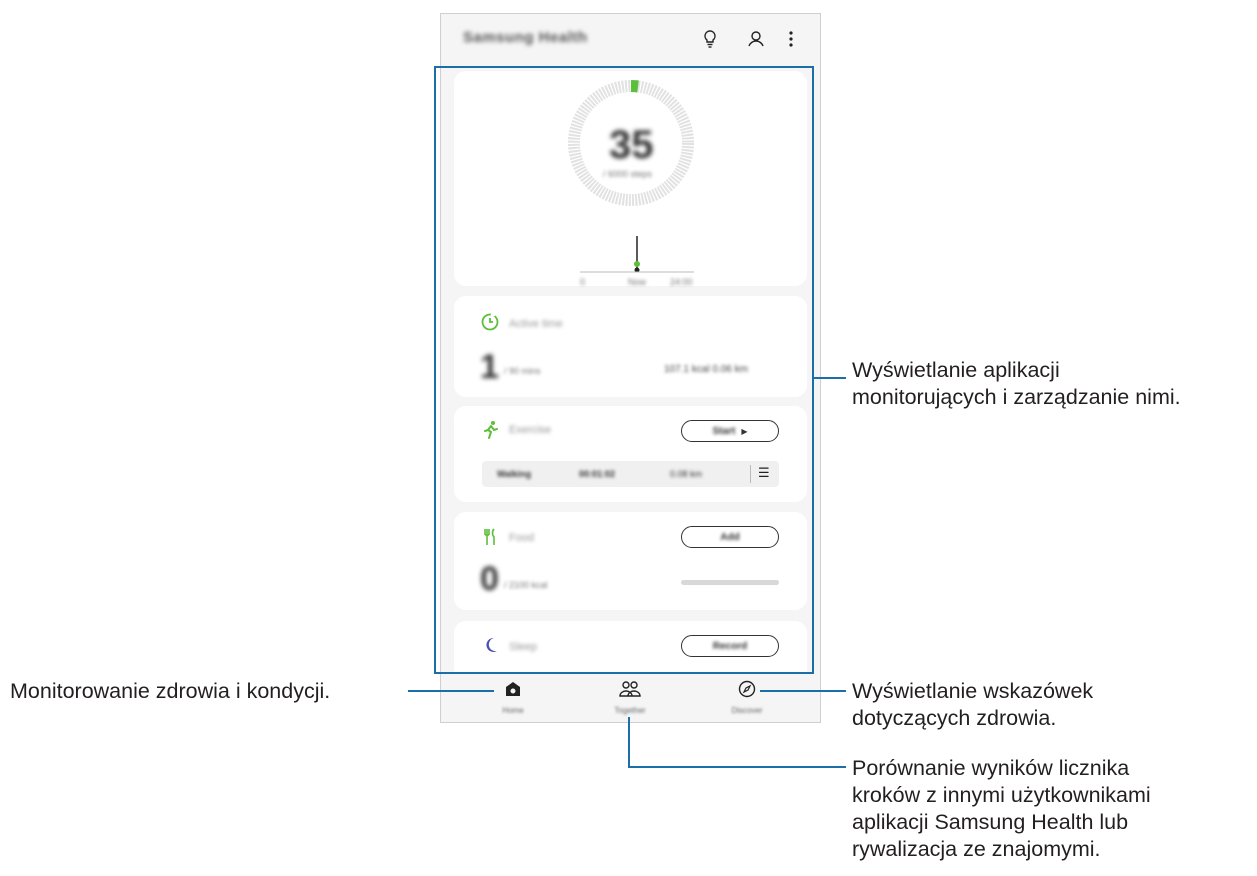 The width and height of the screenshot is (1257, 876). I want to click on together-callout-line2: kroków z innymi użytkownikami, so click(1001, 795).